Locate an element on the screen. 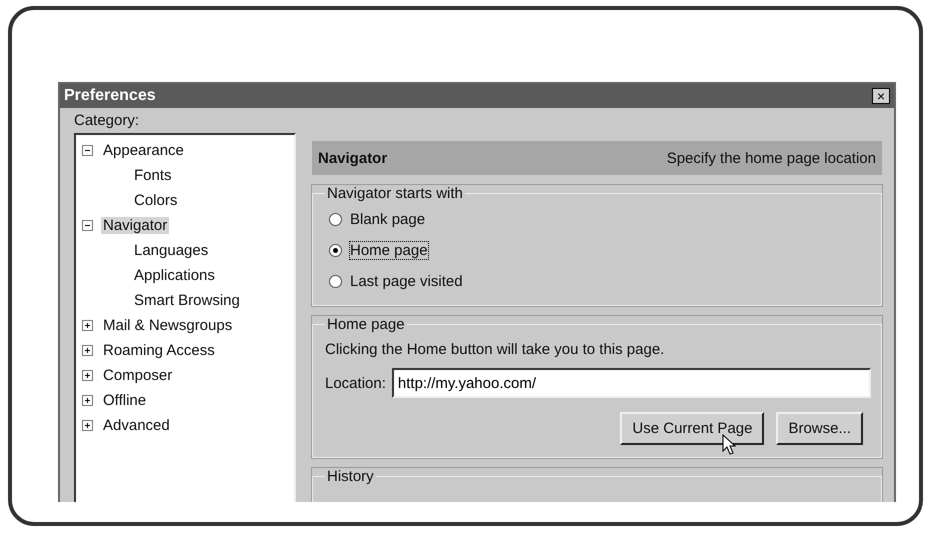  tree-item: Smart Browsing is located at coordinates (187, 300).